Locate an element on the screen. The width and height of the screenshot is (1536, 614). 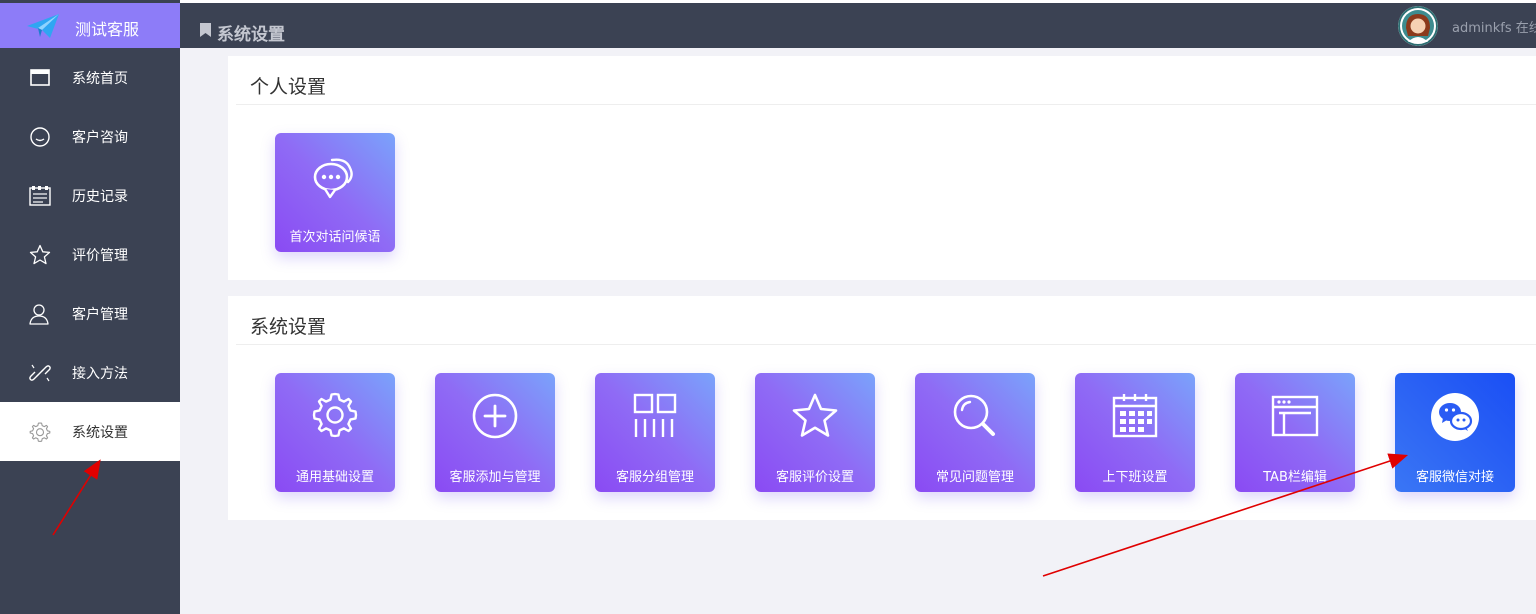
browser-window-icon is located at coordinates (1295, 416).